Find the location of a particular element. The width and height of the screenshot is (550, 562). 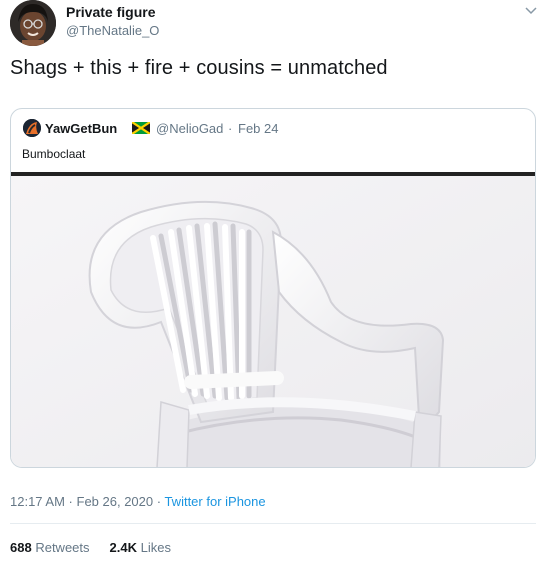

tweet-source-link: Twitter for iPhone is located at coordinates (214, 501).